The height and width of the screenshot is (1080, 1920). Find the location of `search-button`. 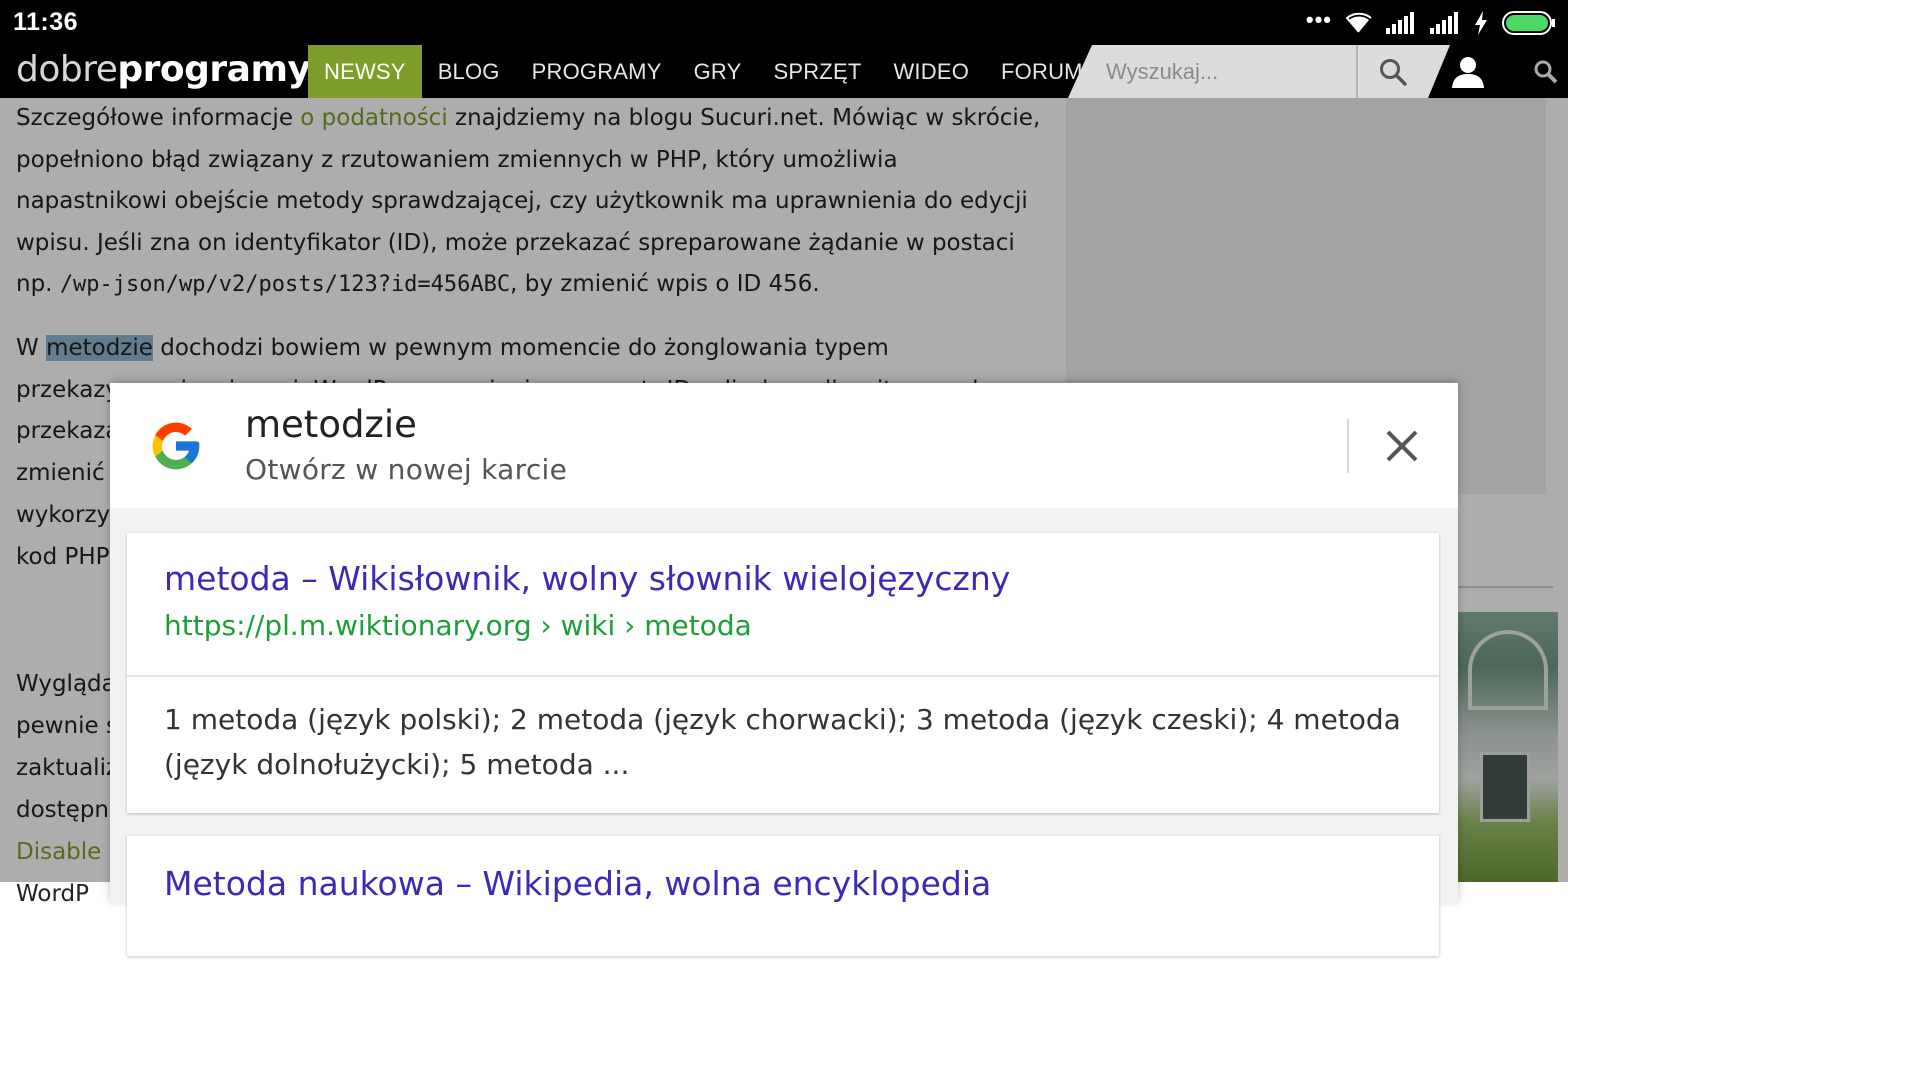

search-button is located at coordinates (1392, 71).